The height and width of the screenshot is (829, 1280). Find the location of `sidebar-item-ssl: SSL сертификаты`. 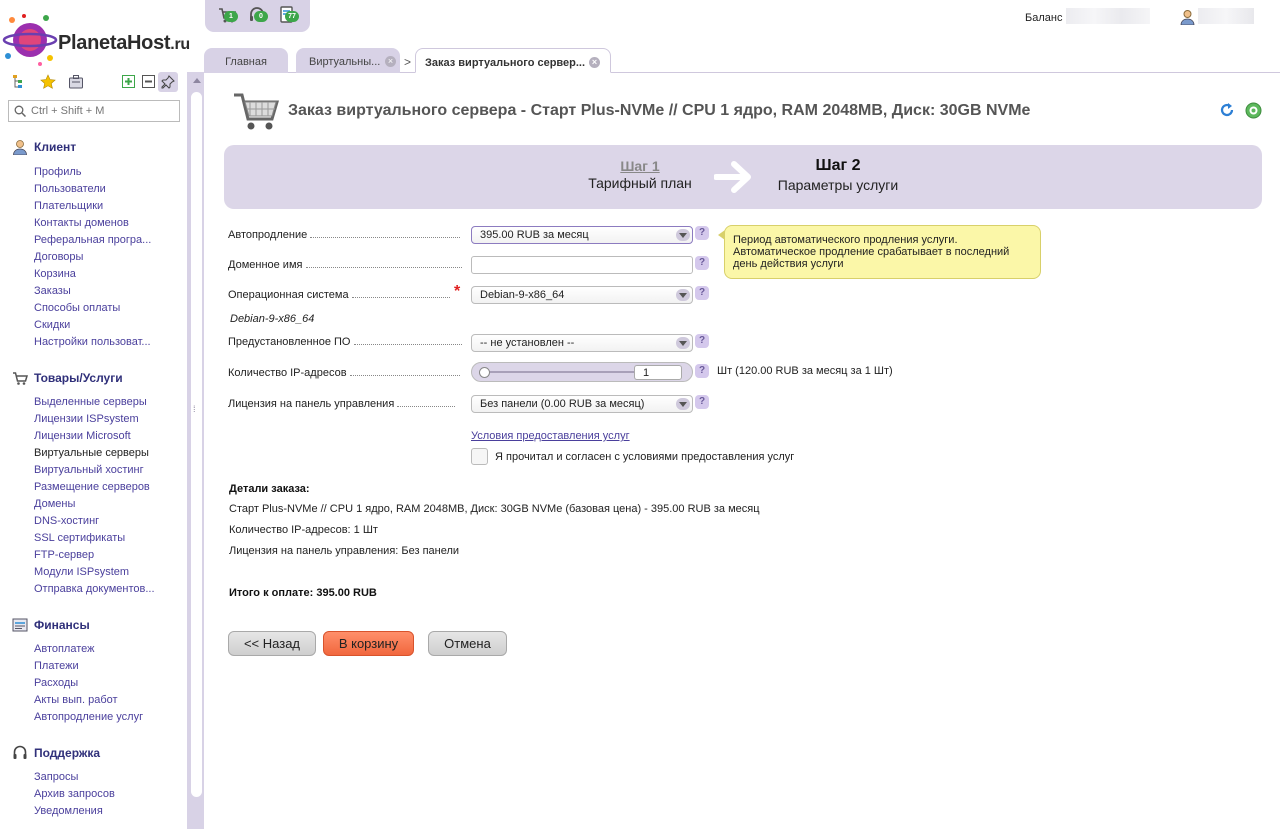

sidebar-item-ssl: SSL сертификаты is located at coordinates (79, 538).